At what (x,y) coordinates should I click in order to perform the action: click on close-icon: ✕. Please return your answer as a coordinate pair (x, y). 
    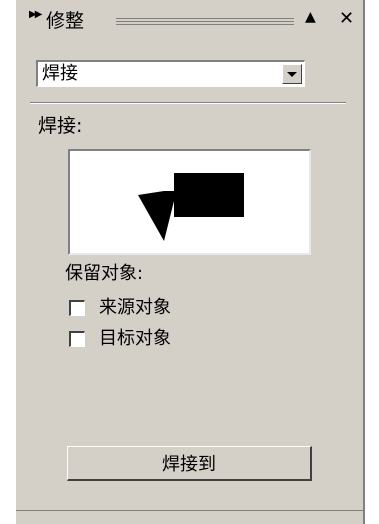
    Looking at the image, I should click on (346, 18).